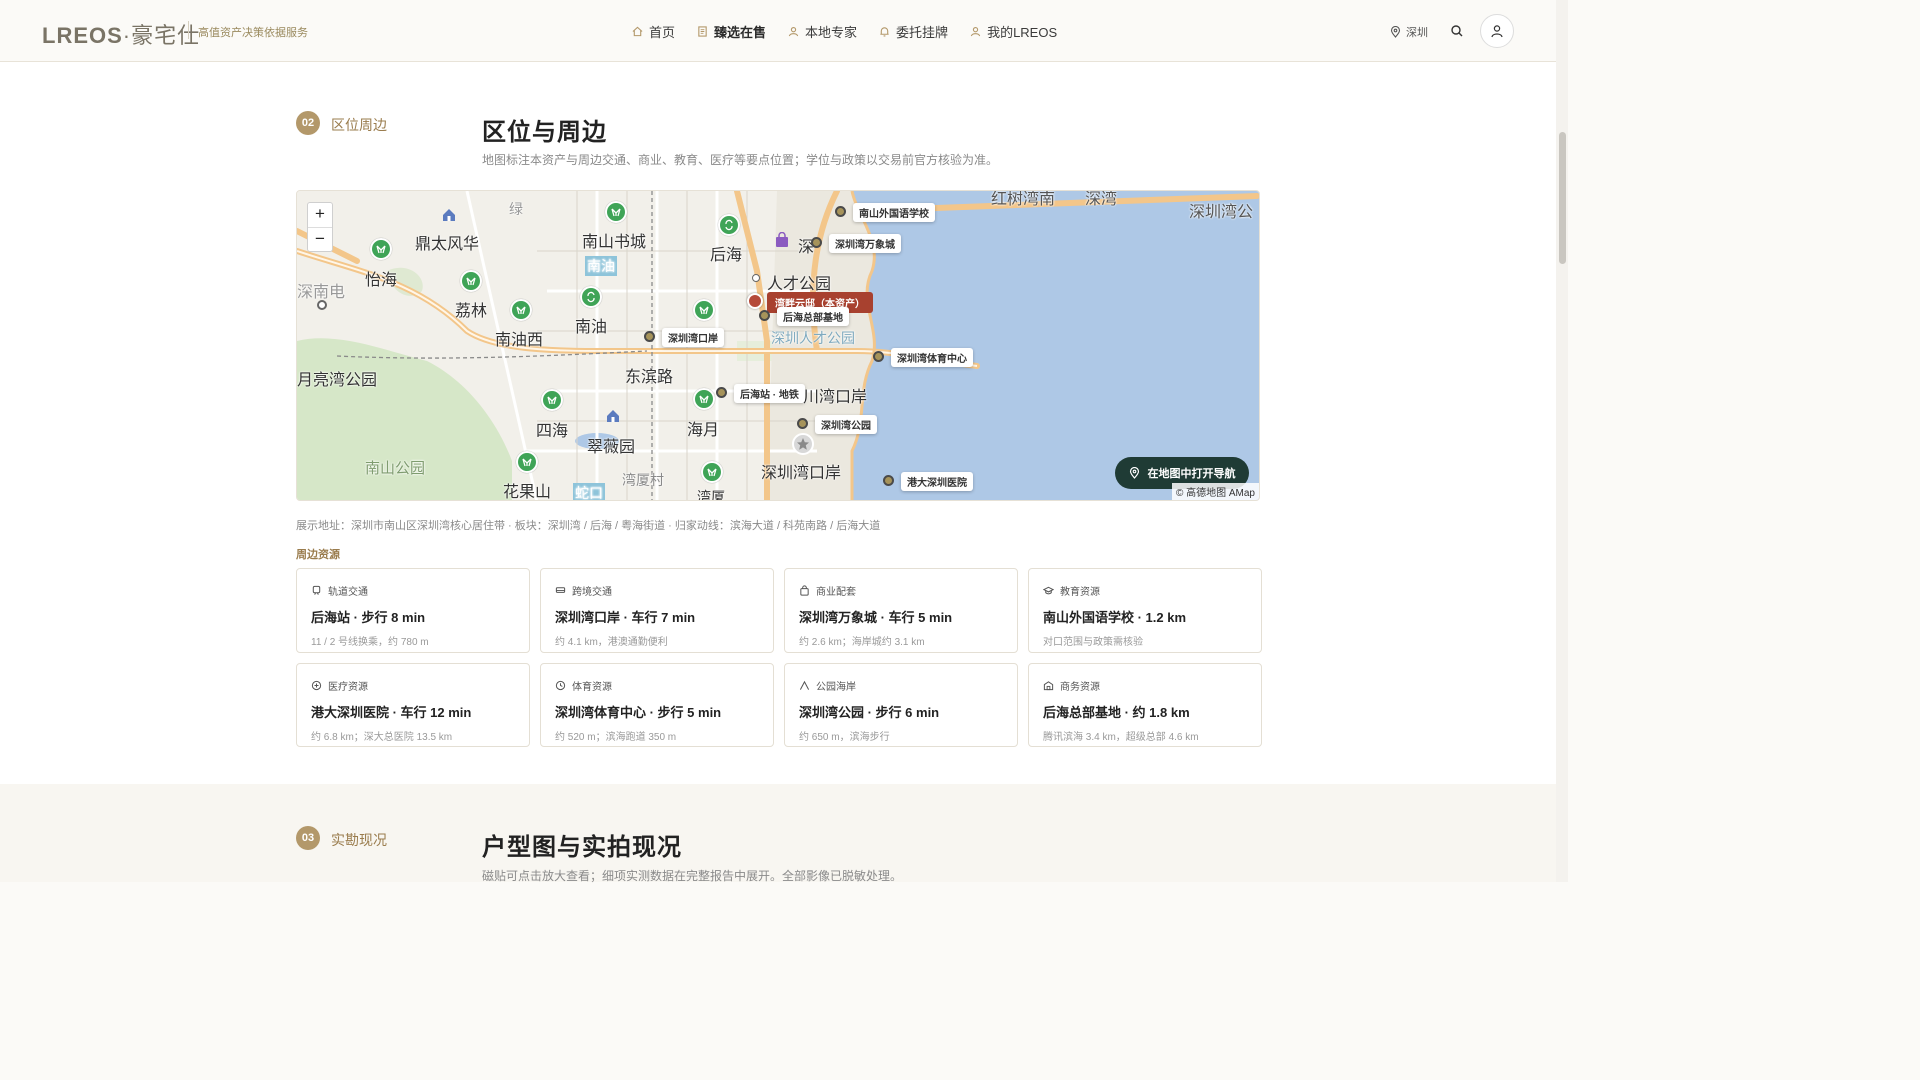  I want to click on person-icon, so click(975, 32).